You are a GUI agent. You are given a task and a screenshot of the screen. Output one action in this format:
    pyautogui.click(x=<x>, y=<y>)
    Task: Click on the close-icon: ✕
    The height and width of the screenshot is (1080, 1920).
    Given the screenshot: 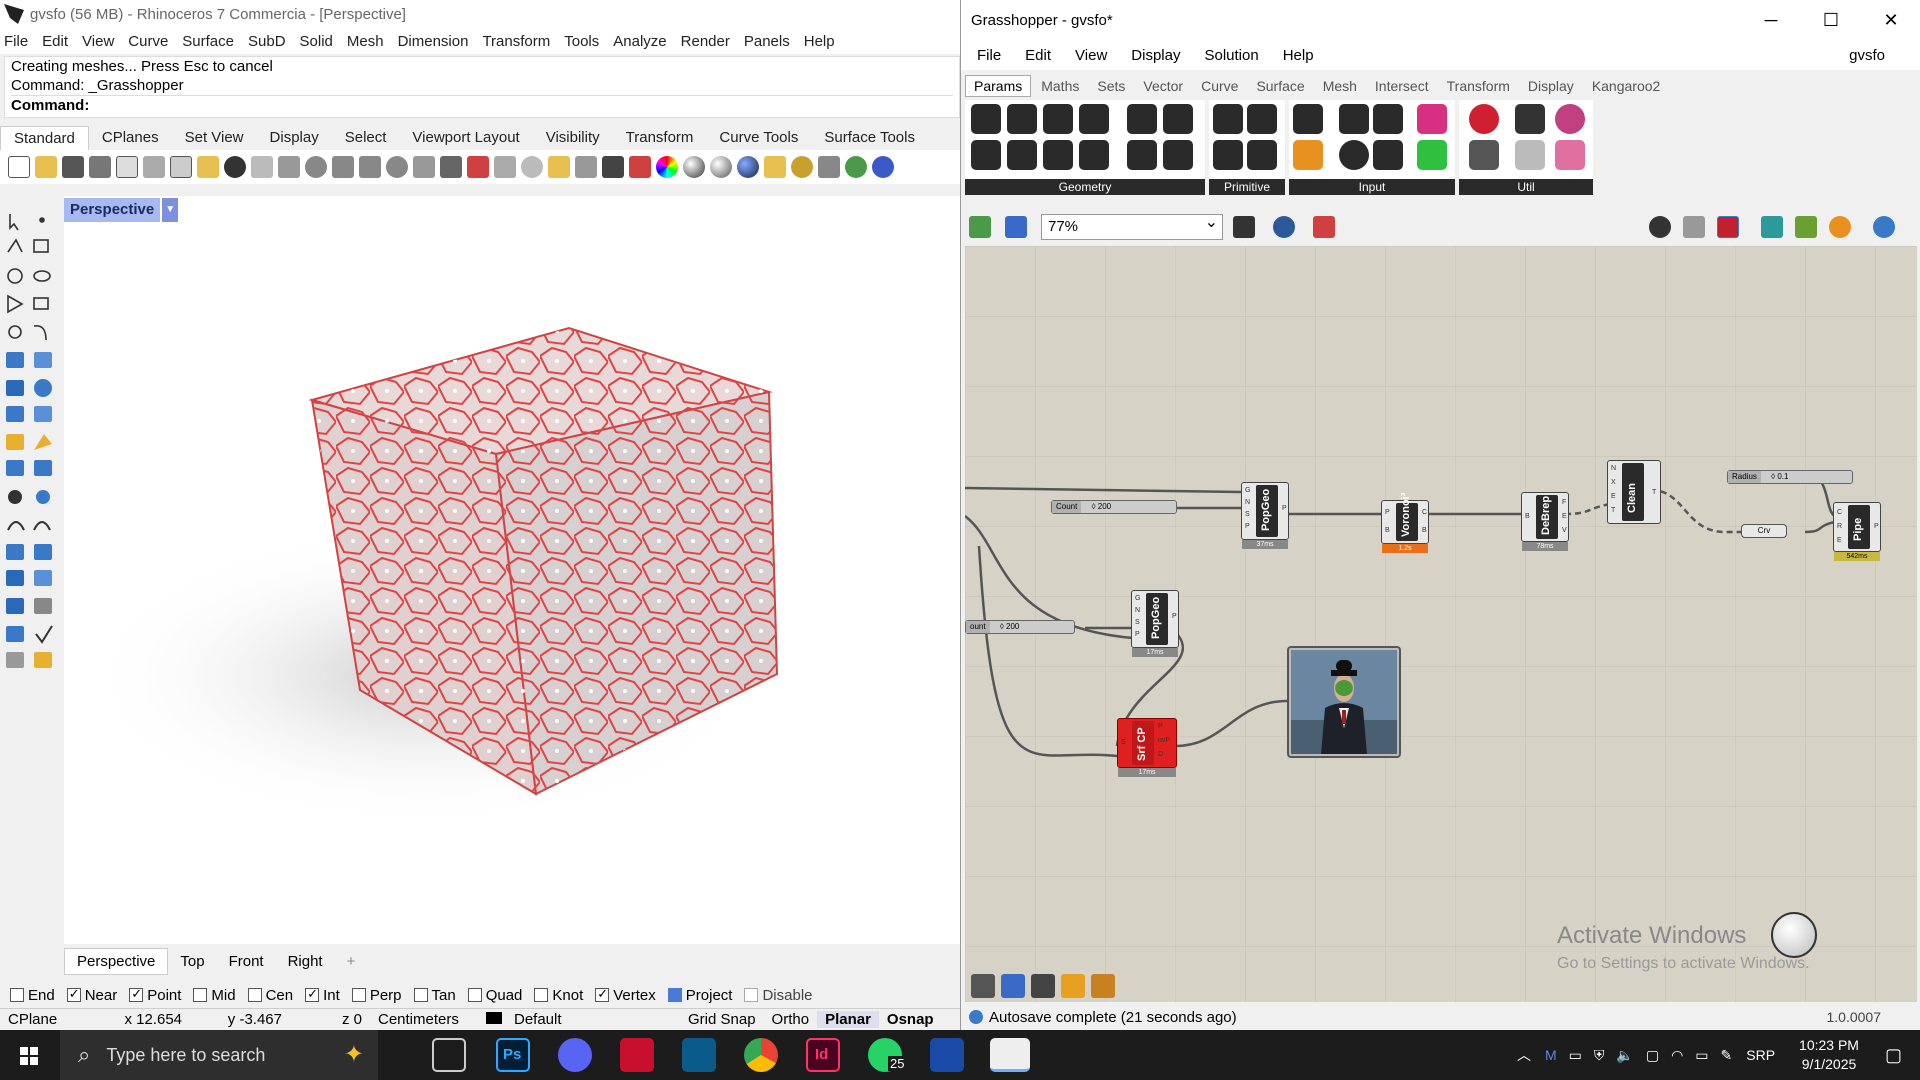 What is the action you would take?
    pyautogui.click(x=1890, y=20)
    